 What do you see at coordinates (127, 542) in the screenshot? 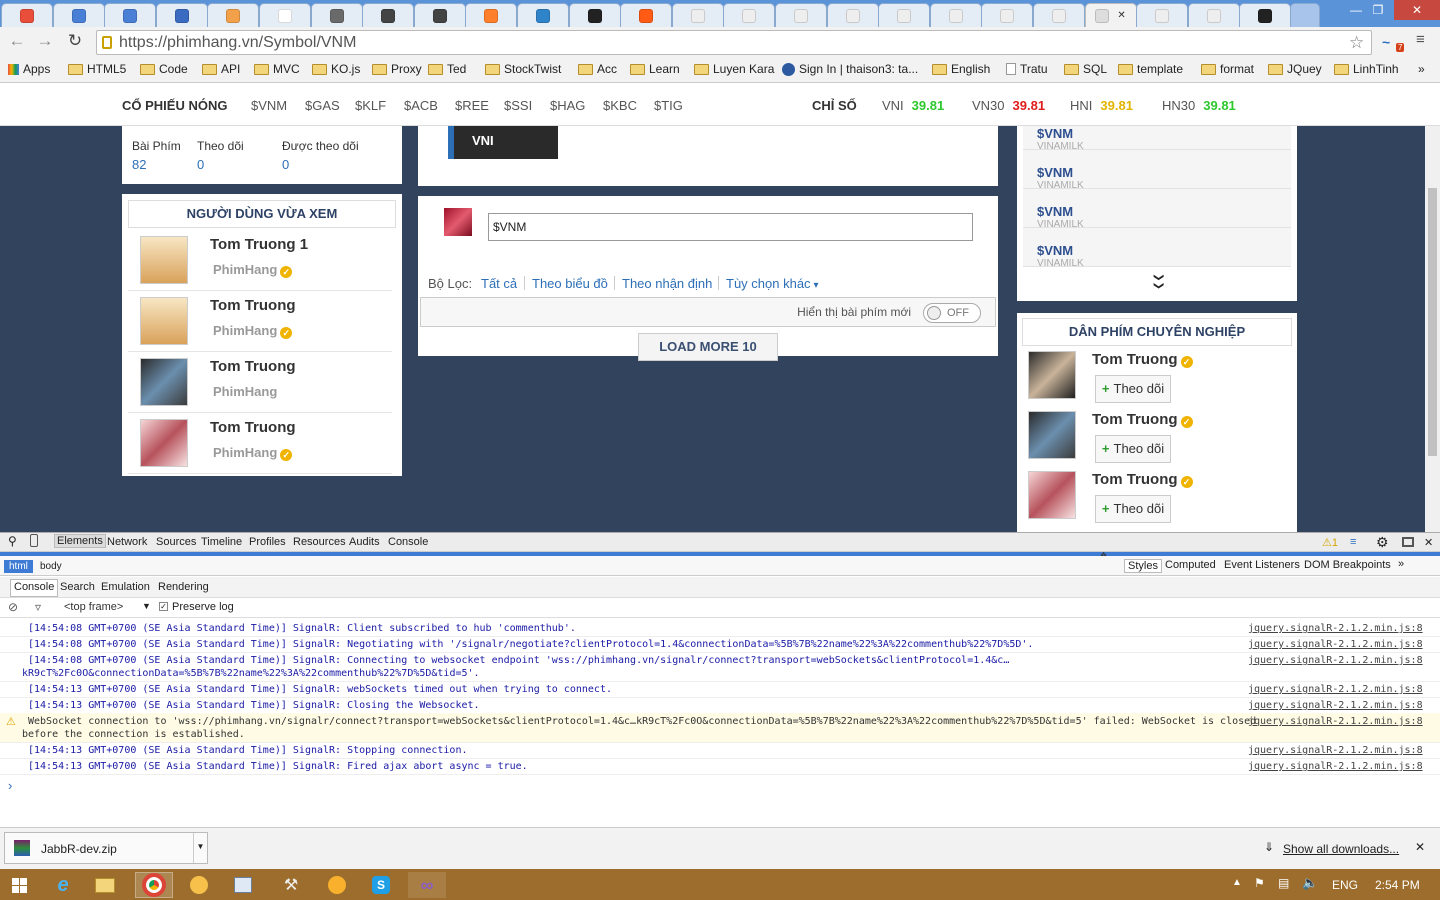
I see `devtools-tab: Network` at bounding box center [127, 542].